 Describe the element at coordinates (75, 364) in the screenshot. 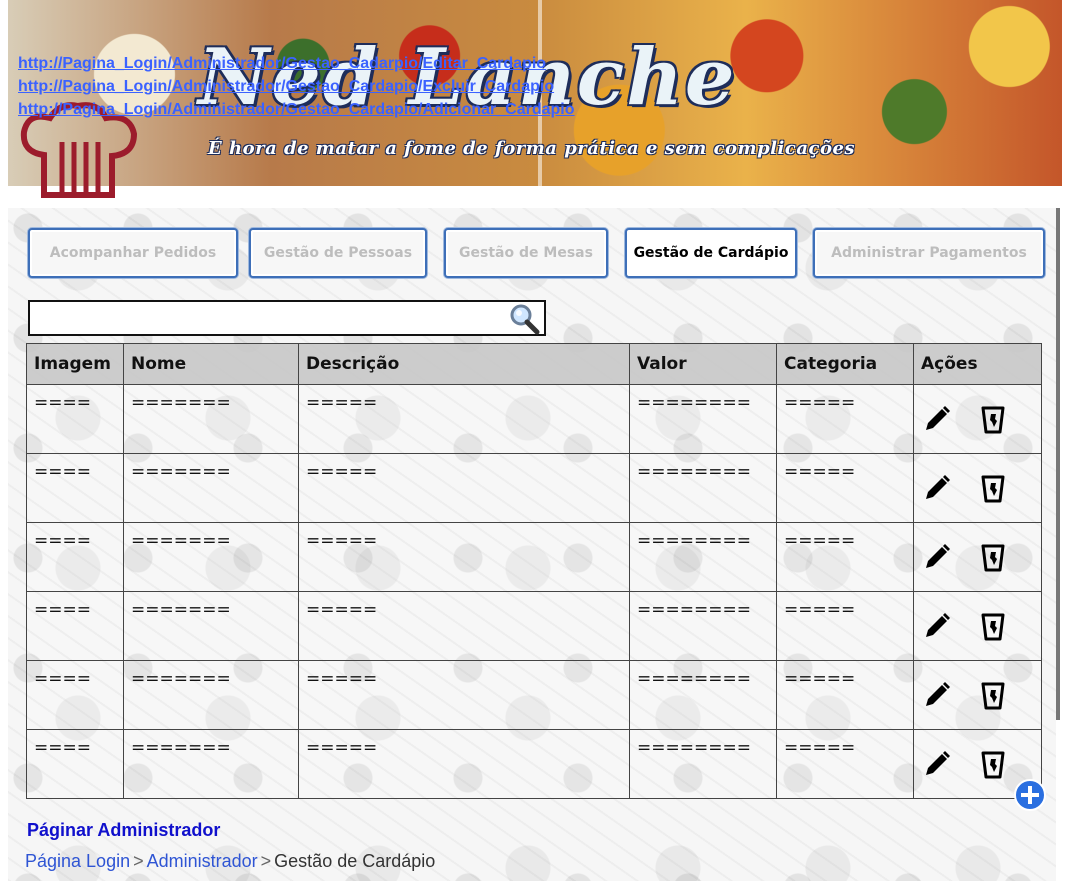

I see `column-header-imagem: Imagem` at that location.